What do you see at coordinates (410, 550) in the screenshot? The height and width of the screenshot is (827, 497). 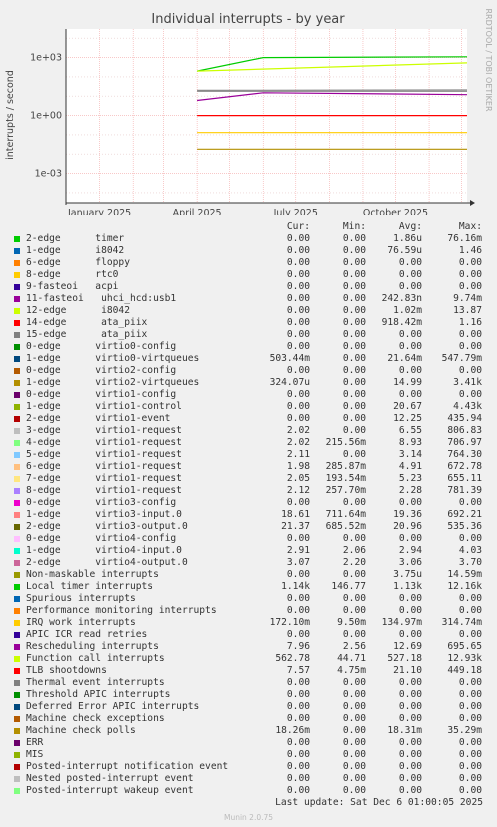 I see `avg-value: 2.94` at bounding box center [410, 550].